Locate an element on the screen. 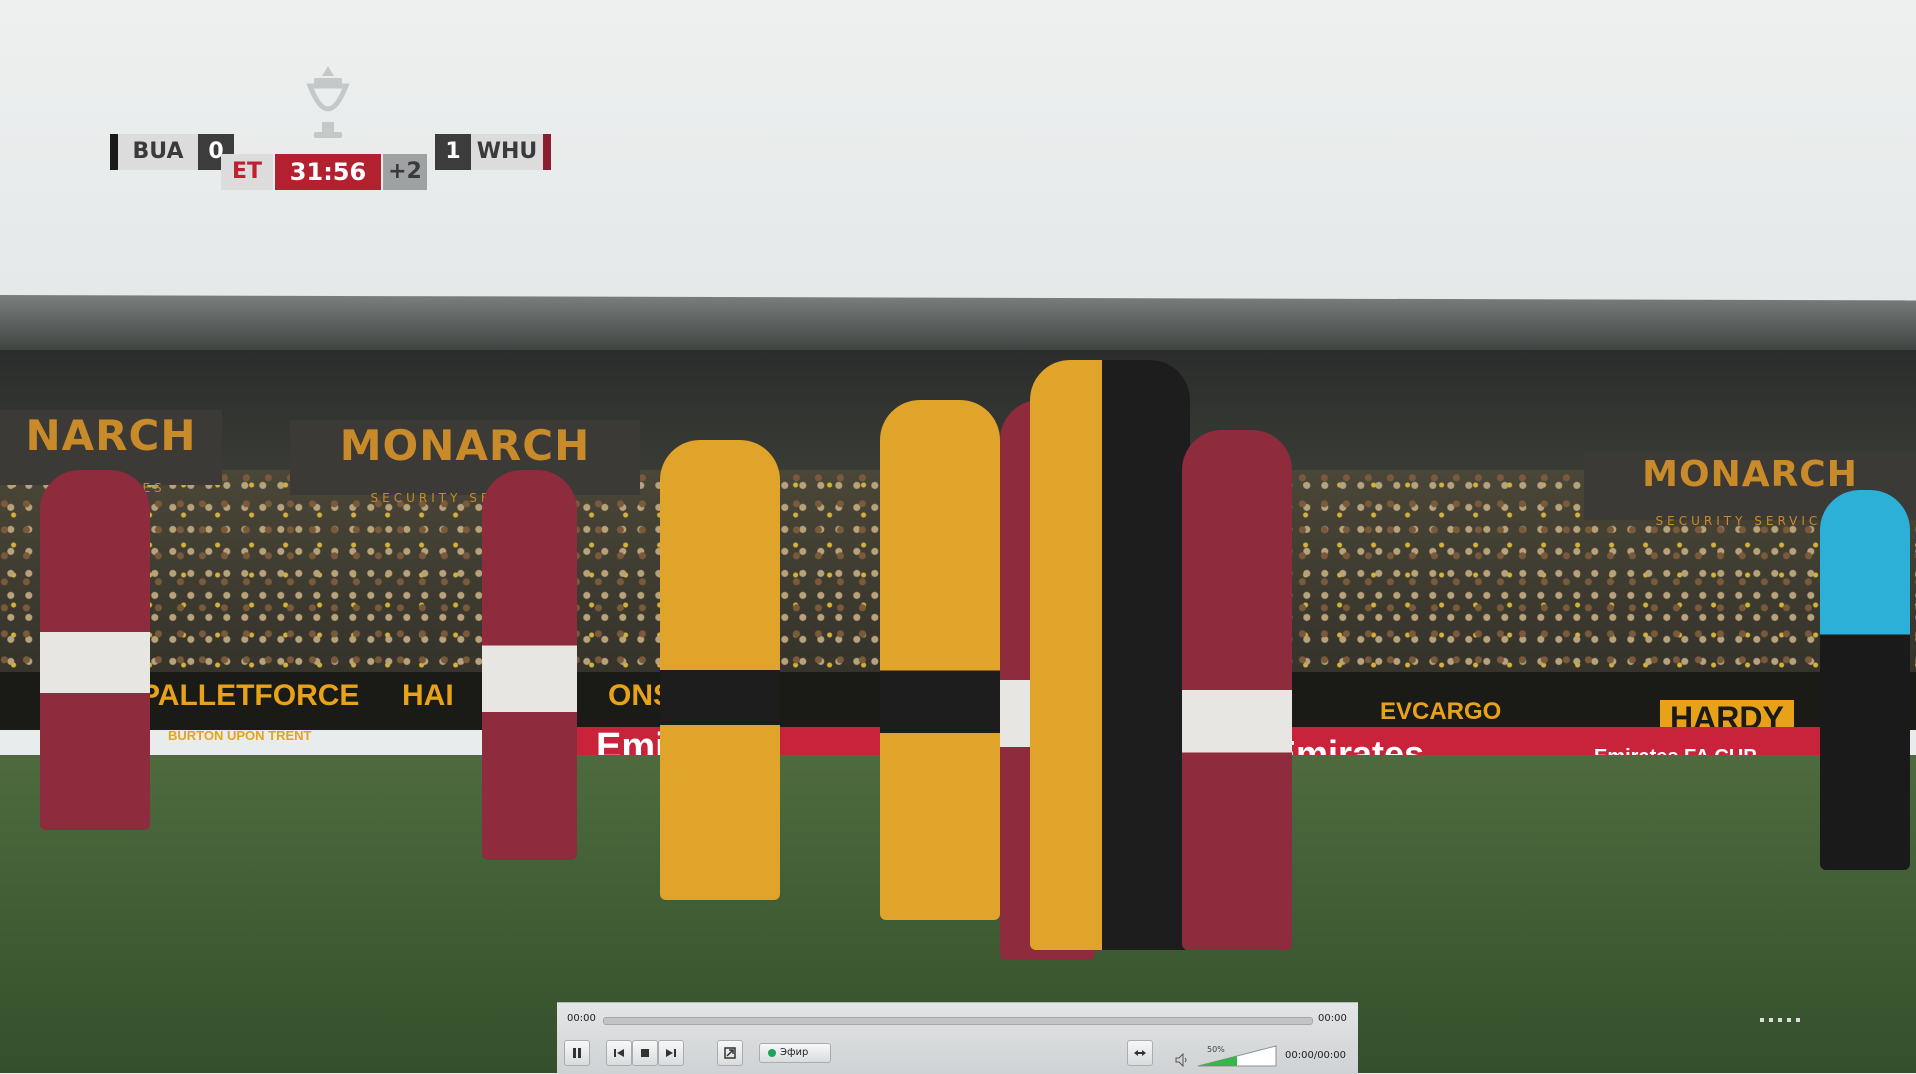  burton-ad: BURTON UPON TRENT is located at coordinates (240, 735).